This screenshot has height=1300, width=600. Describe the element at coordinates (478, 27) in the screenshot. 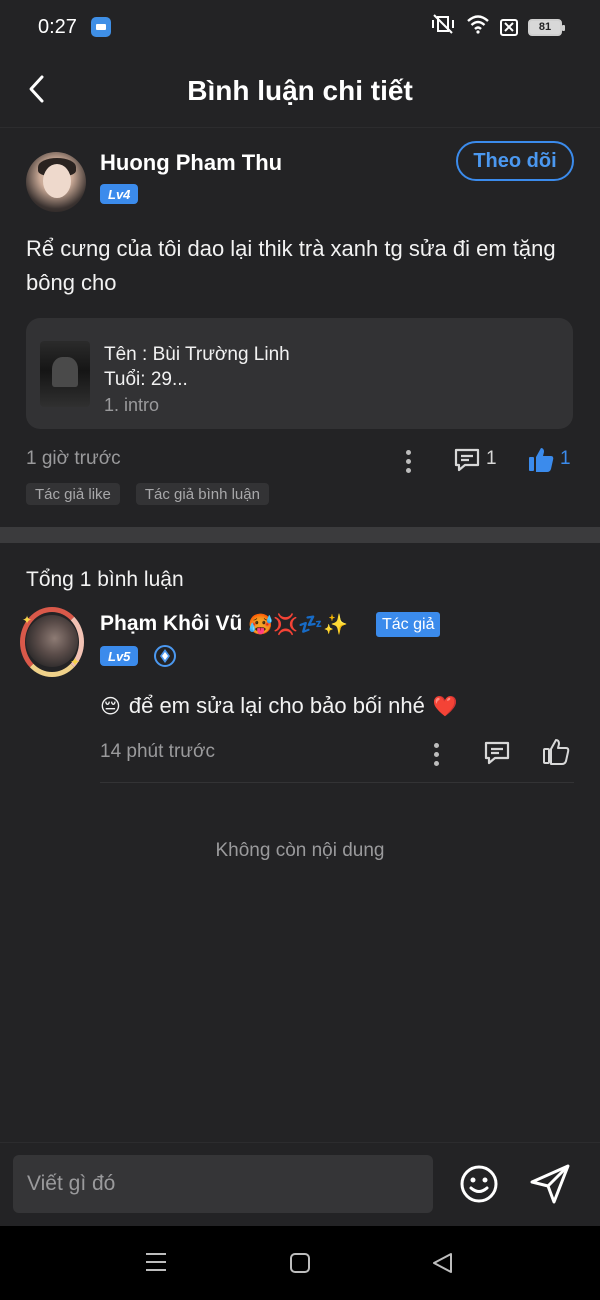

I see `wifi-icon` at that location.